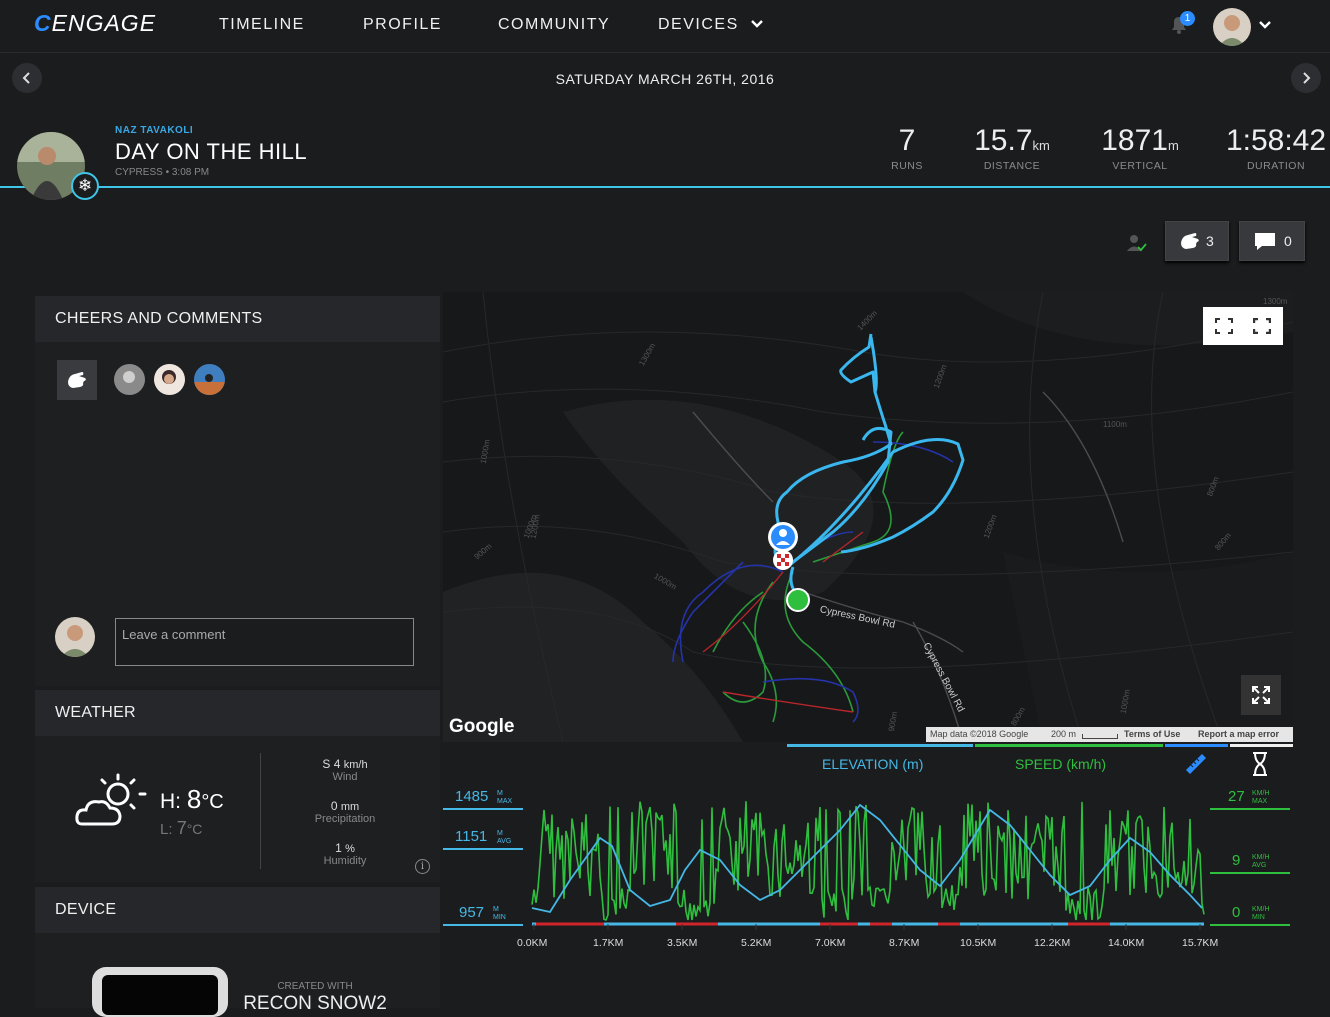 This screenshot has width=1330, height=1017. What do you see at coordinates (334, 806) in the screenshot?
I see `precip-value: 0` at bounding box center [334, 806].